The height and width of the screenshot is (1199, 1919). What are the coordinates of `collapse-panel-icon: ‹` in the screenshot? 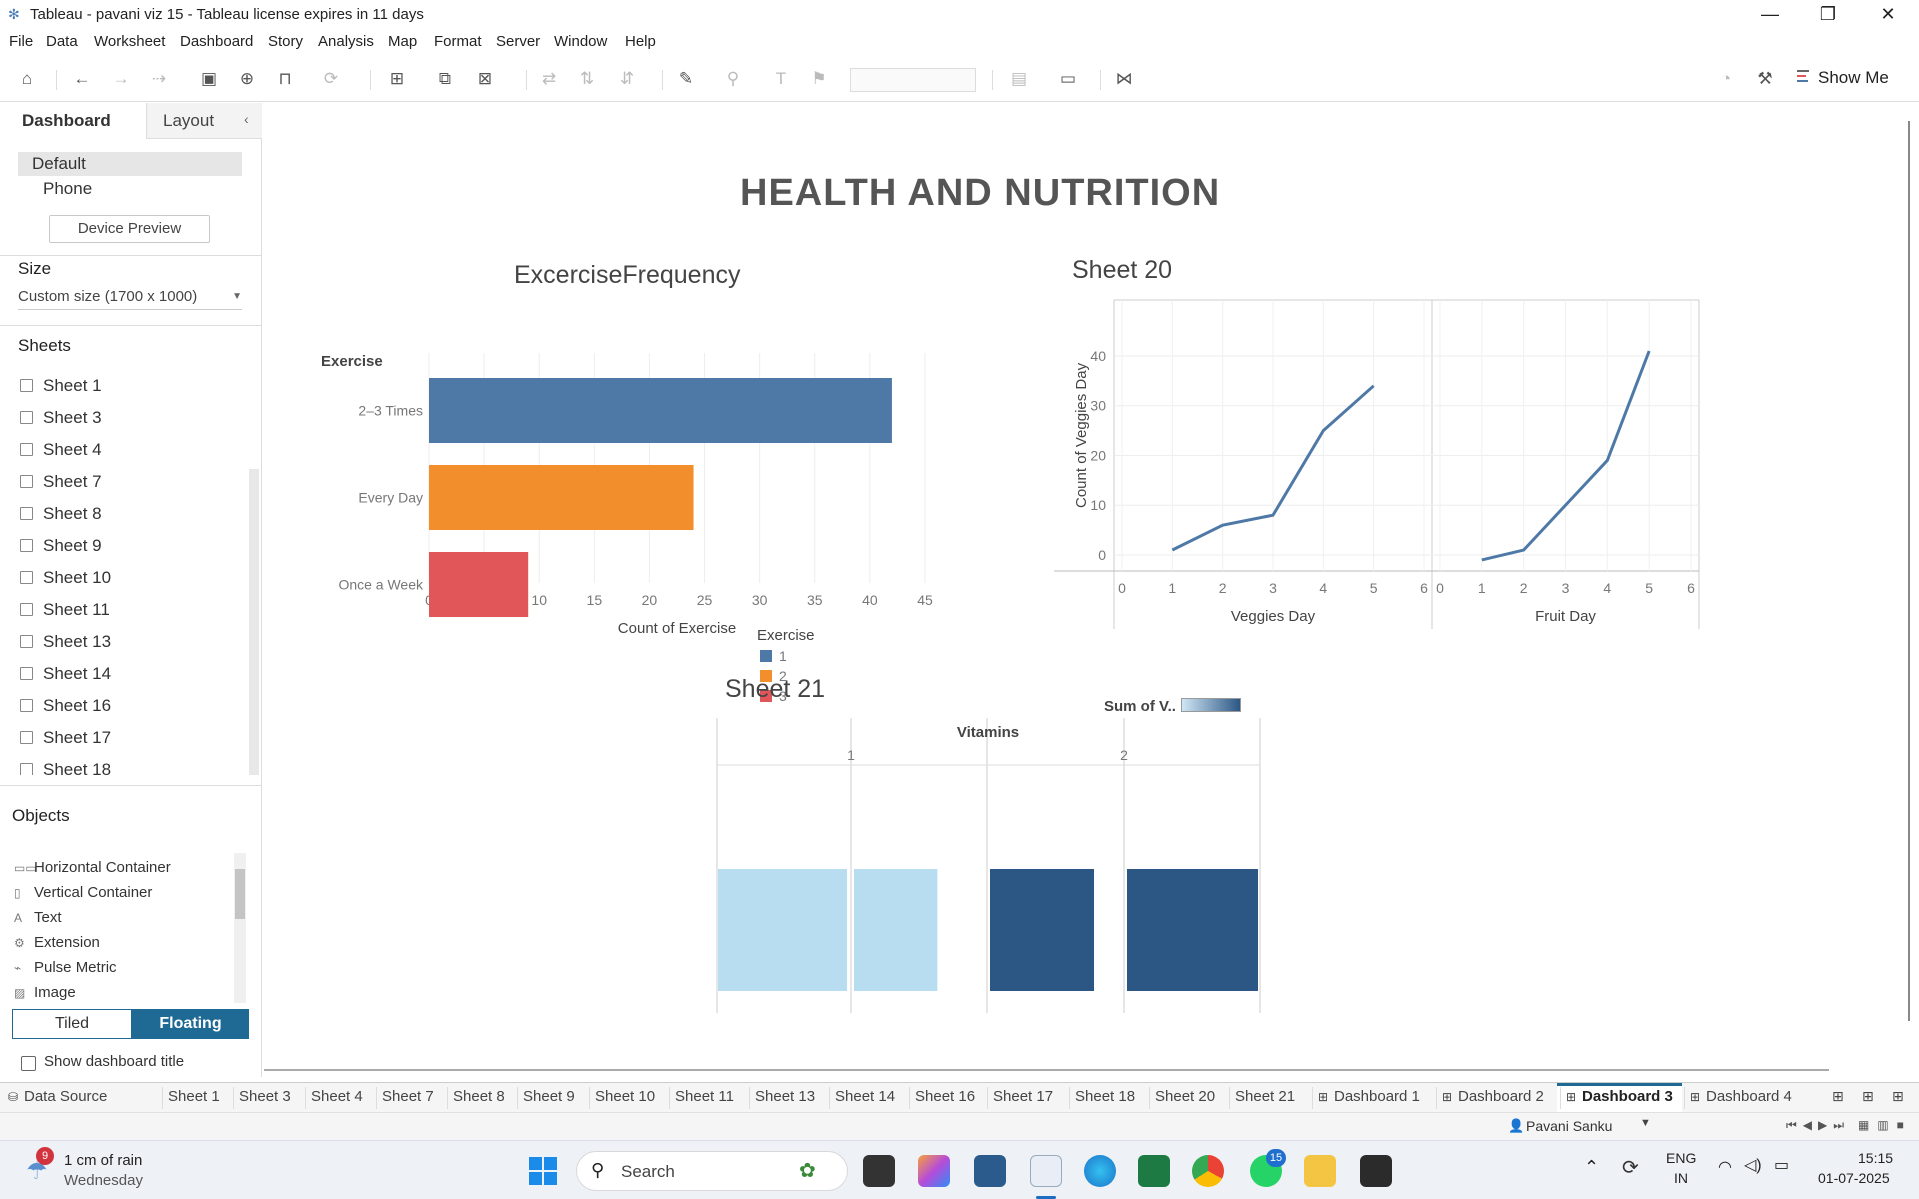 It's located at (246, 119).